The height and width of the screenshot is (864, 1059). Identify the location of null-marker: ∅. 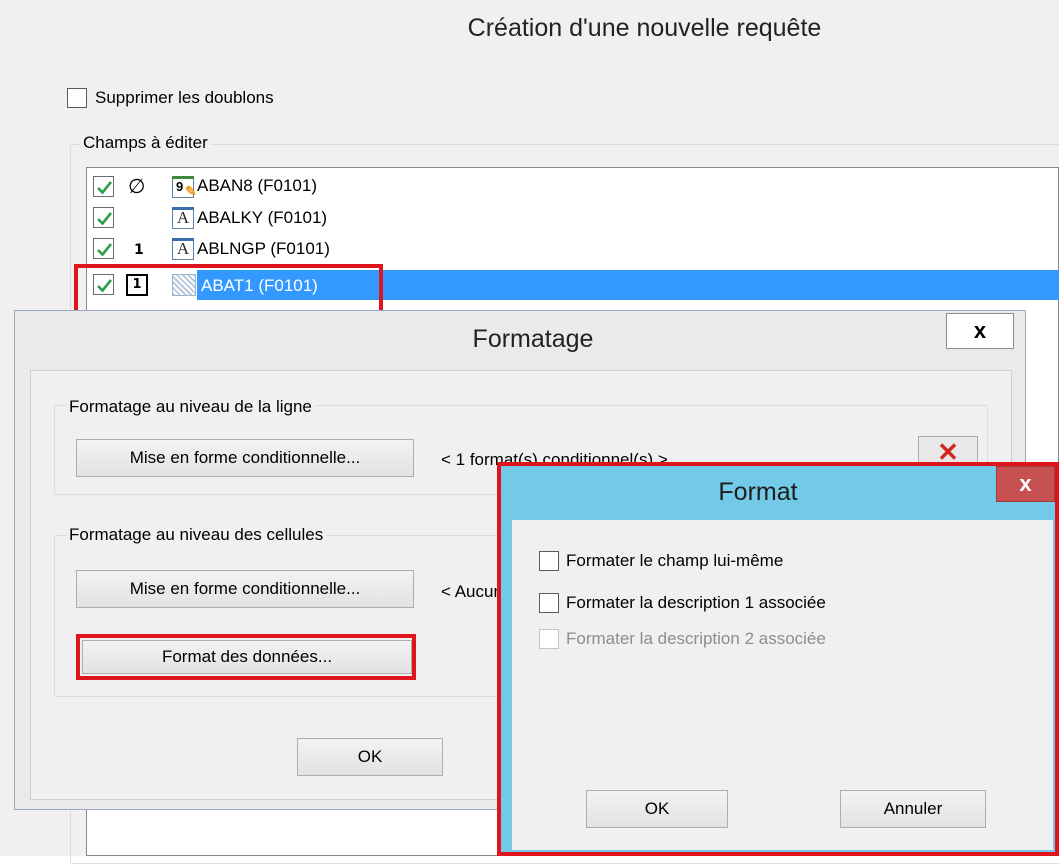
(137, 187).